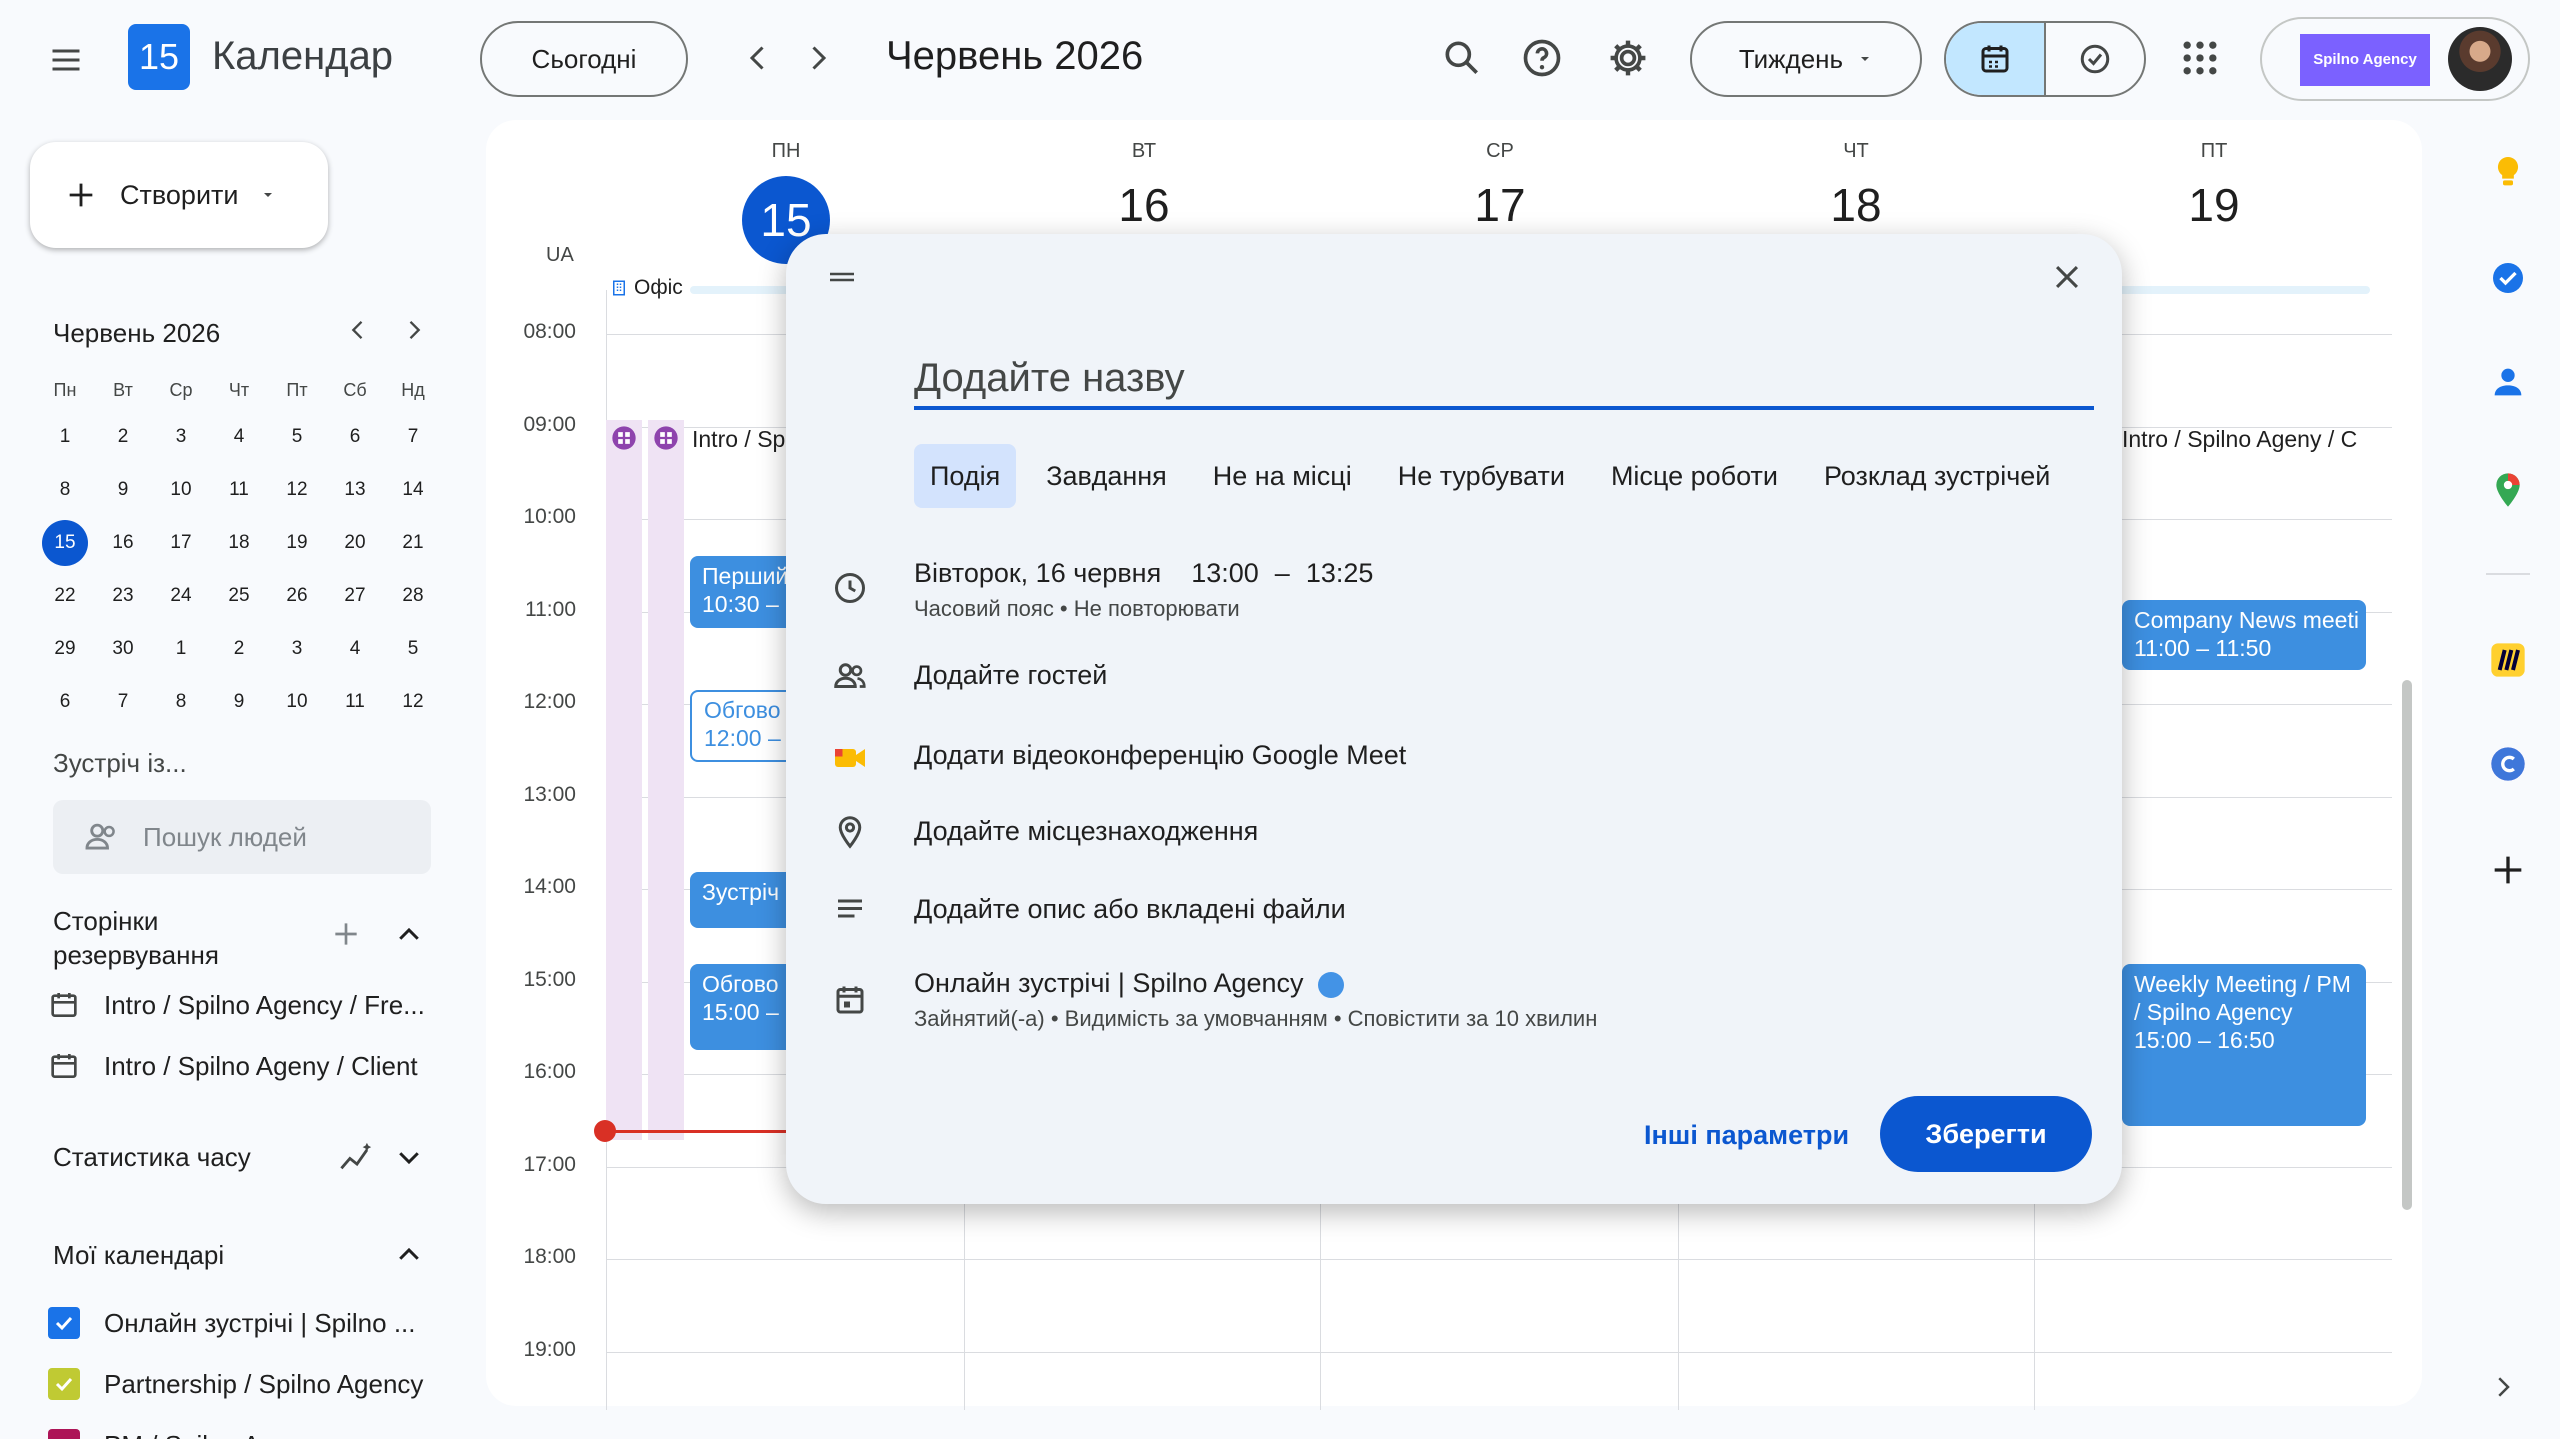  Describe the element at coordinates (414, 330) in the screenshot. I see `mini-next-month-icon` at that location.